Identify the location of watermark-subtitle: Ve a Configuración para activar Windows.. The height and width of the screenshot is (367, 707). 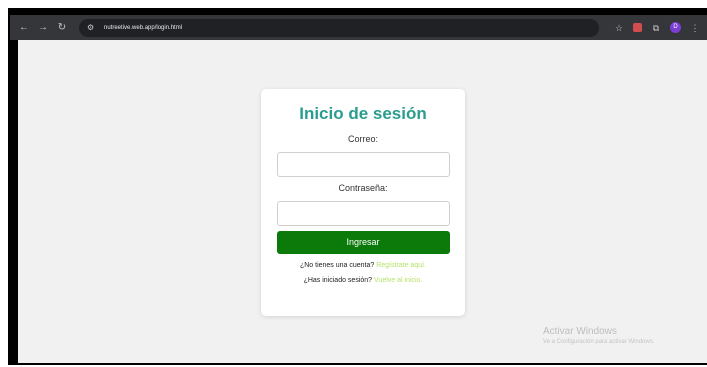
(599, 342).